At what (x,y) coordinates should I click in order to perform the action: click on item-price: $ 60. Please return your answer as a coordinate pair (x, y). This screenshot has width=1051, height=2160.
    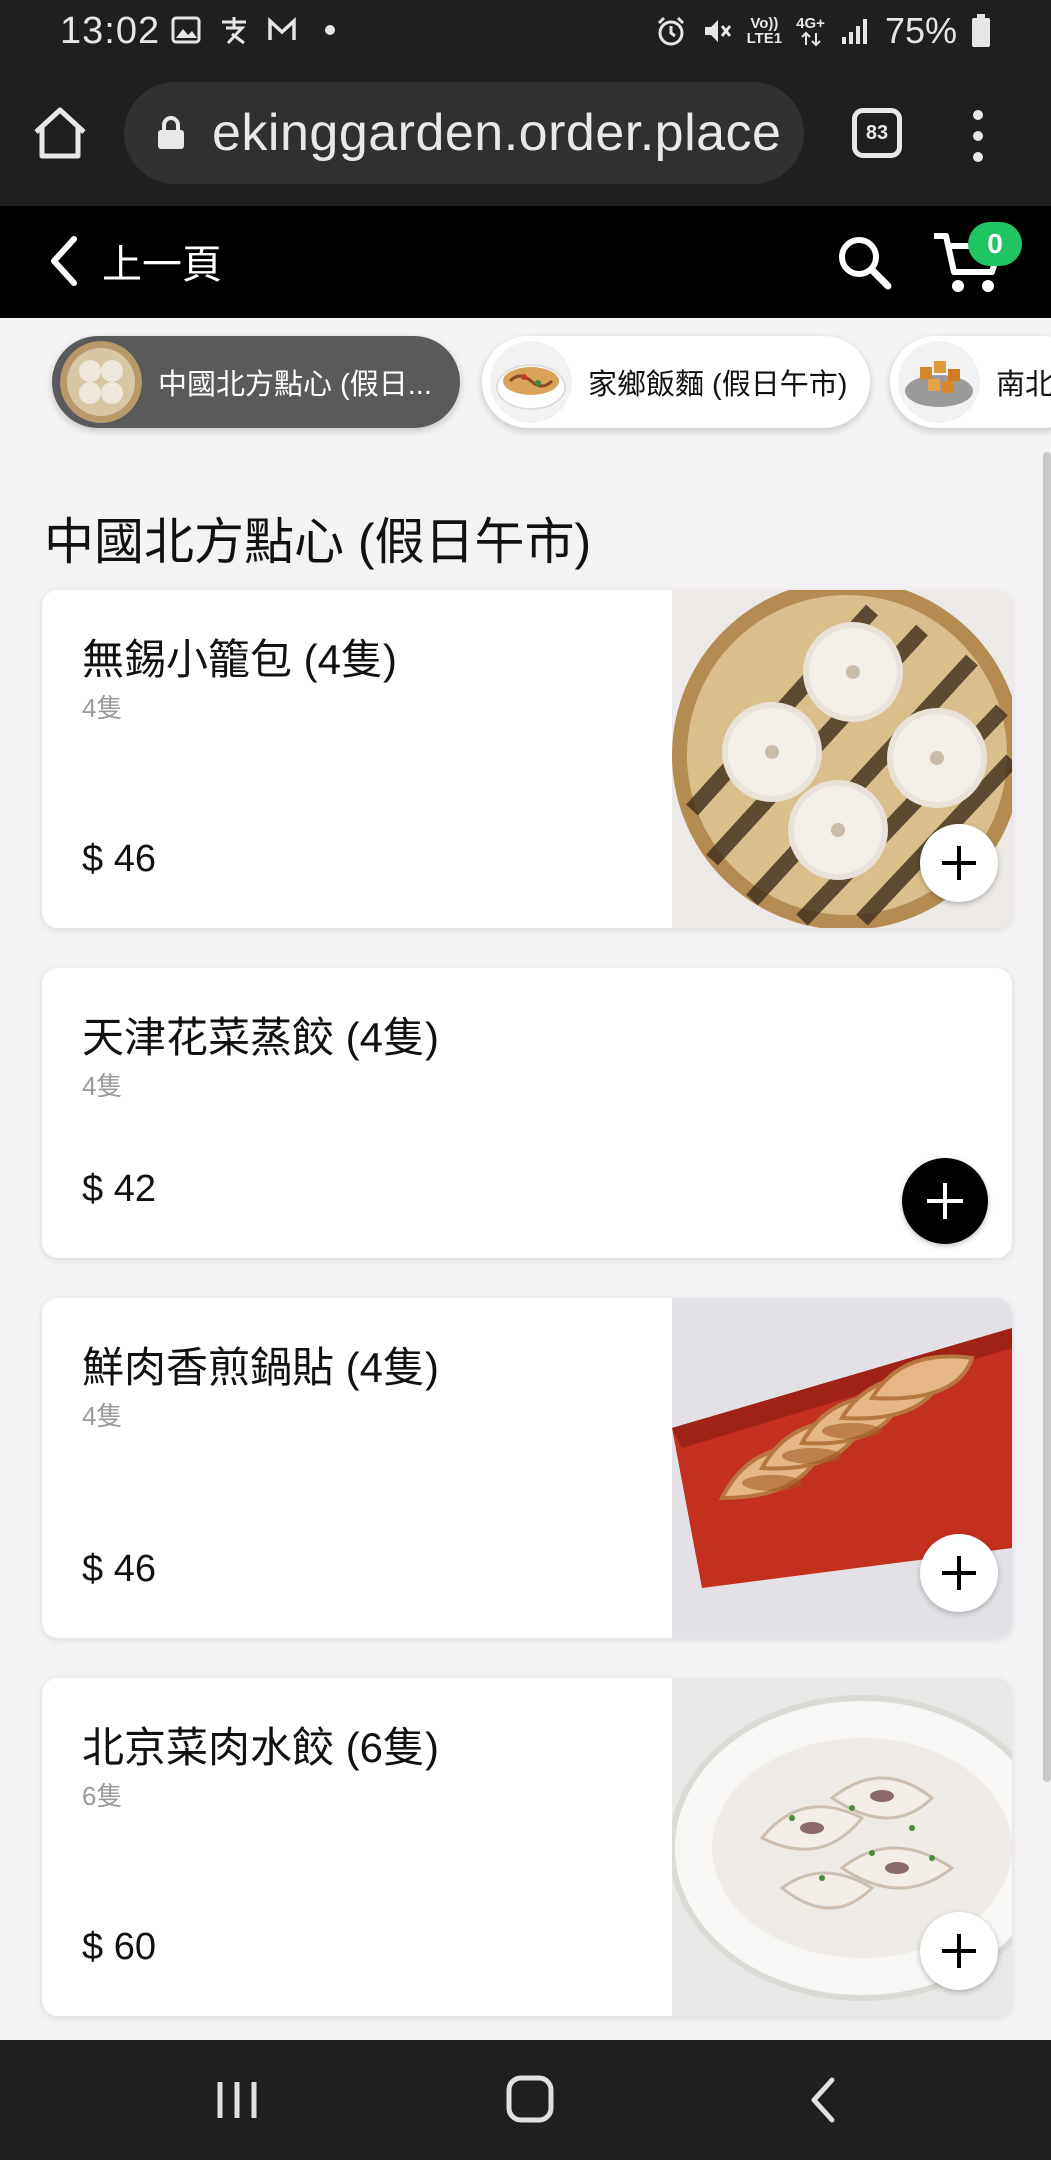
    Looking at the image, I should click on (119, 1947).